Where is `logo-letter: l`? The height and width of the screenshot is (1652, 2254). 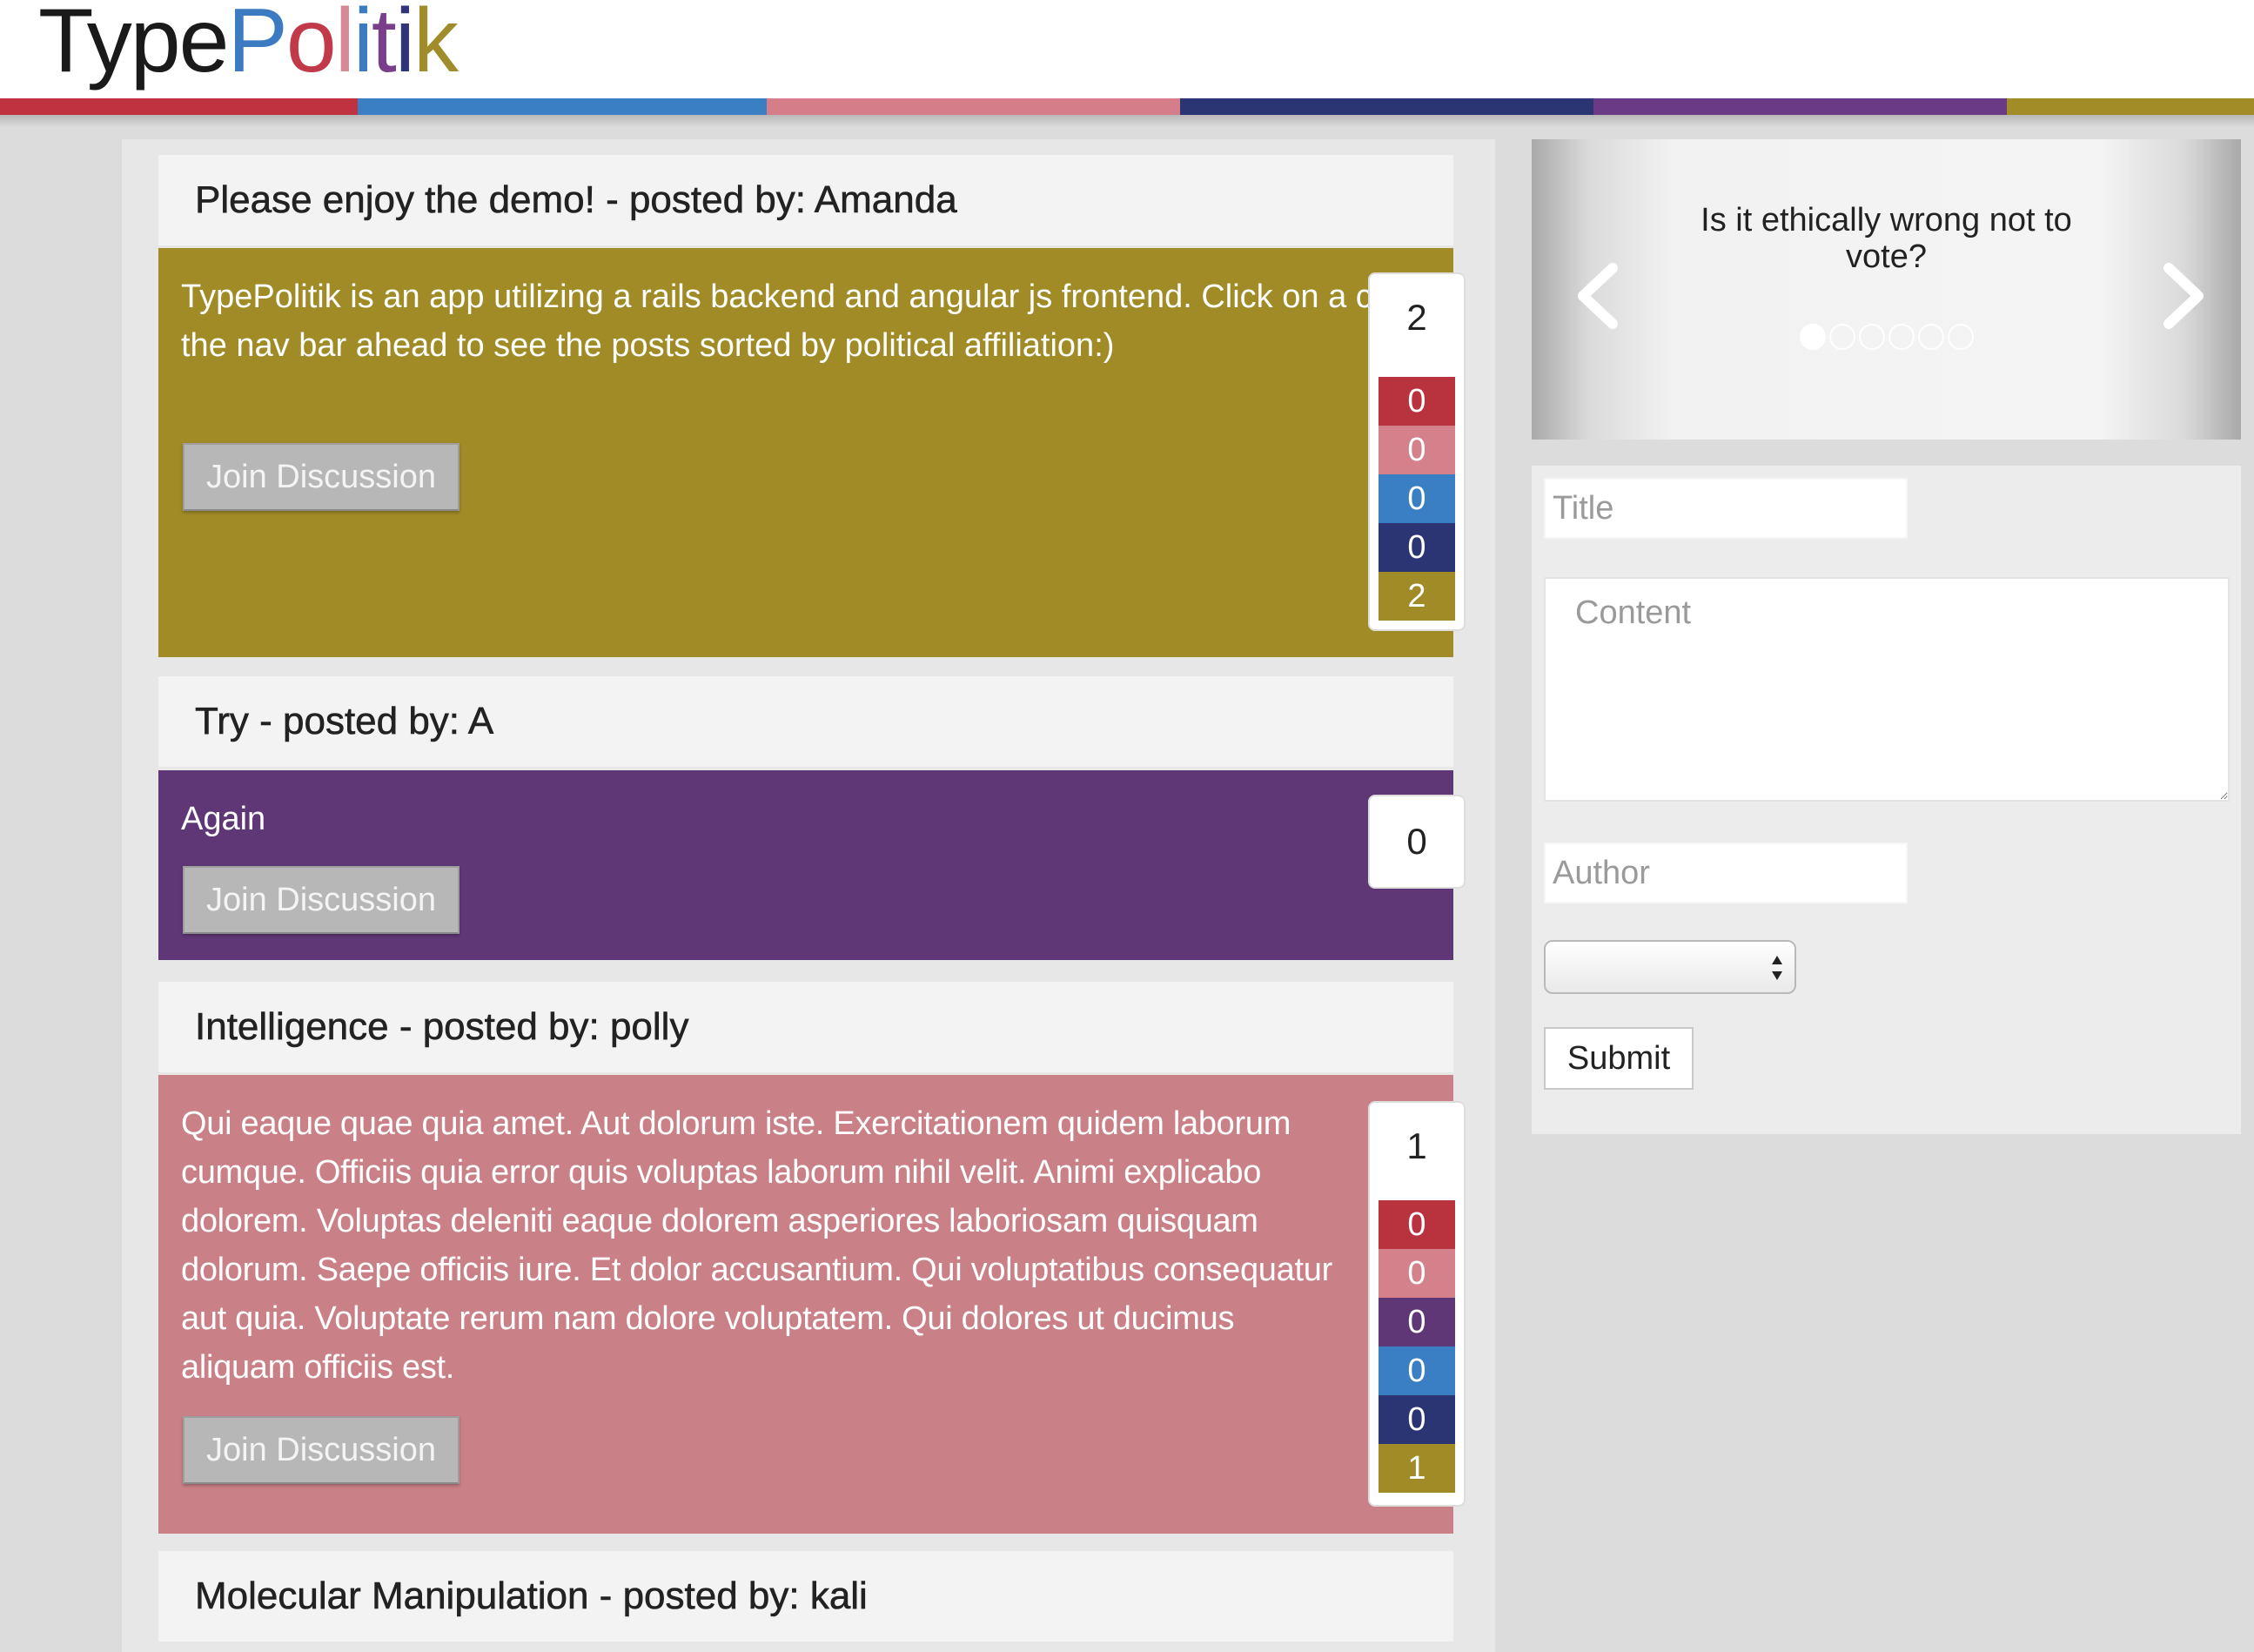 logo-letter: l is located at coordinates (344, 46).